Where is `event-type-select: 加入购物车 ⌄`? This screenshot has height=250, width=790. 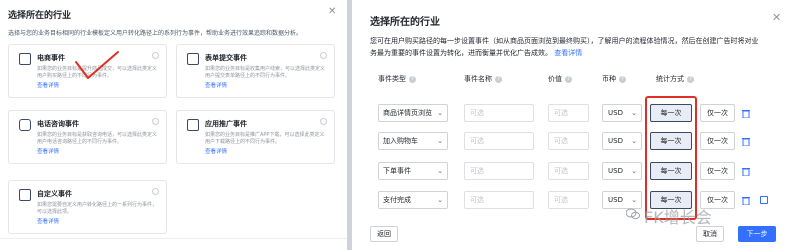
event-type-select: 加入购物车 ⌄ is located at coordinates (413, 141).